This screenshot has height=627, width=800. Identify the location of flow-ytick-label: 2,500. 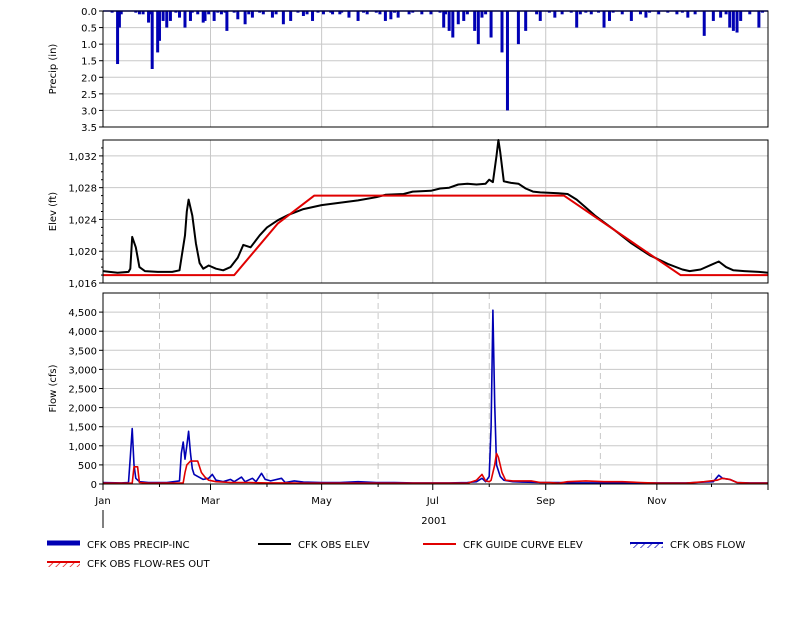
(82, 390).